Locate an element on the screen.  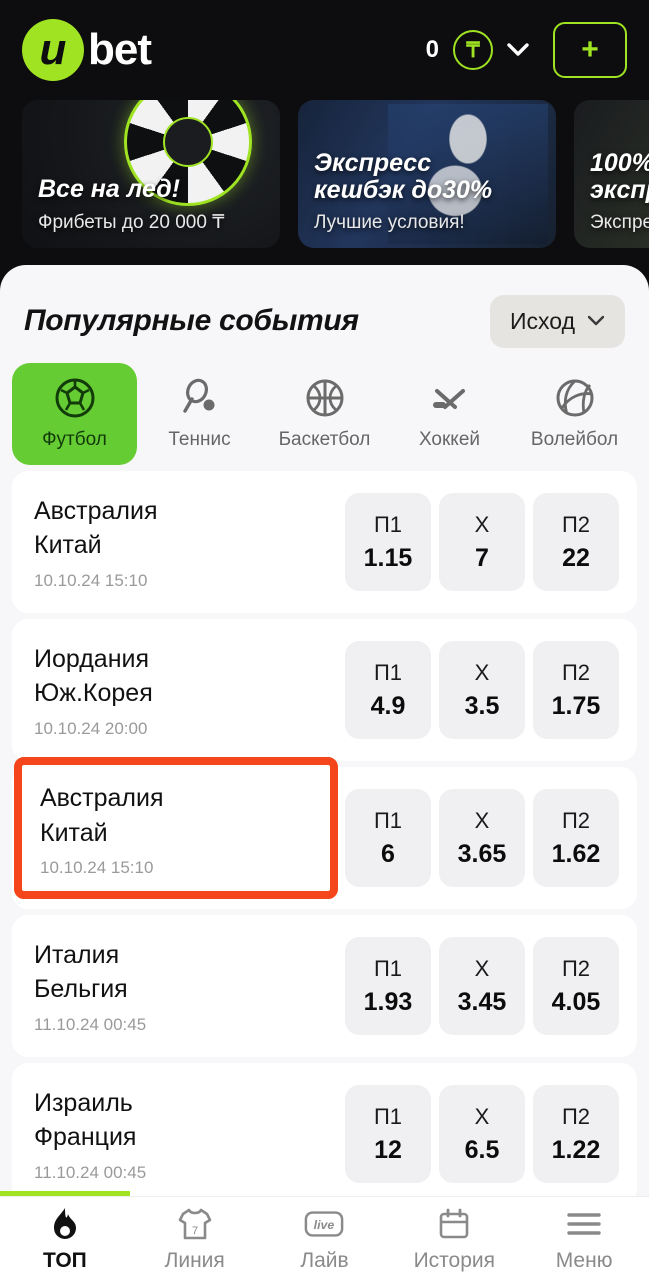
promo-banner-text: Все на лед! Фрибеты до 20 000 ₸ is located at coordinates (131, 205).